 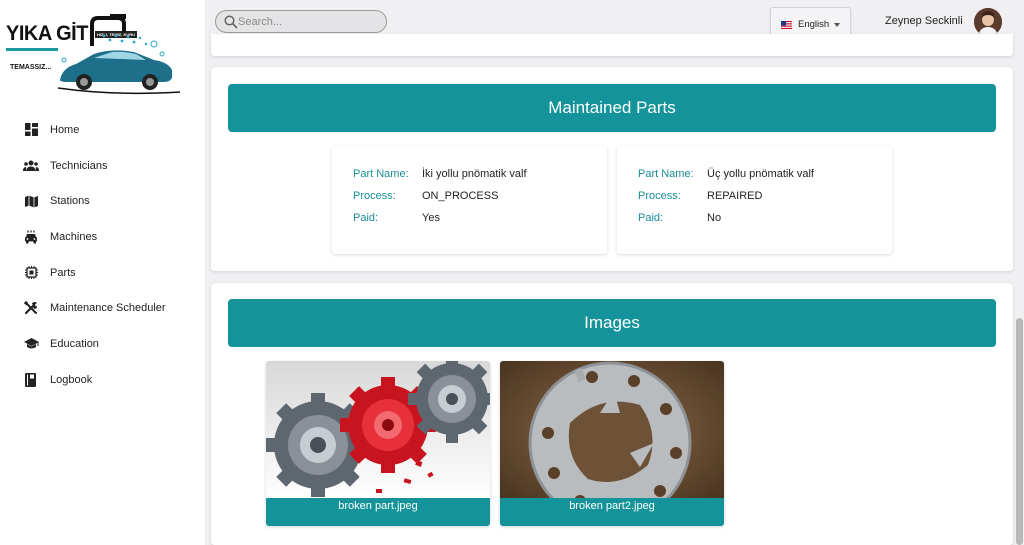 What do you see at coordinates (837, 25) in the screenshot?
I see `caret-down-icon` at bounding box center [837, 25].